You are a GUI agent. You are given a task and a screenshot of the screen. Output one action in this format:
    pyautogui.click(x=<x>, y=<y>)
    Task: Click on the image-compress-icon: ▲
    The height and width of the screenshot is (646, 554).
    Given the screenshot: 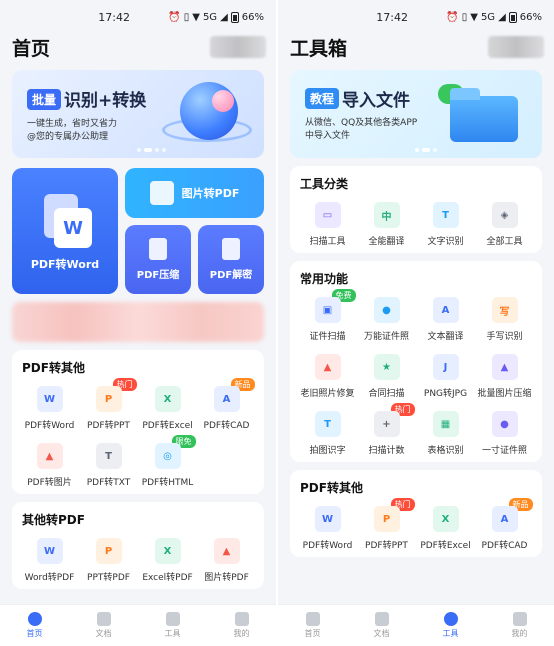 What is the action you would take?
    pyautogui.click(x=504, y=367)
    